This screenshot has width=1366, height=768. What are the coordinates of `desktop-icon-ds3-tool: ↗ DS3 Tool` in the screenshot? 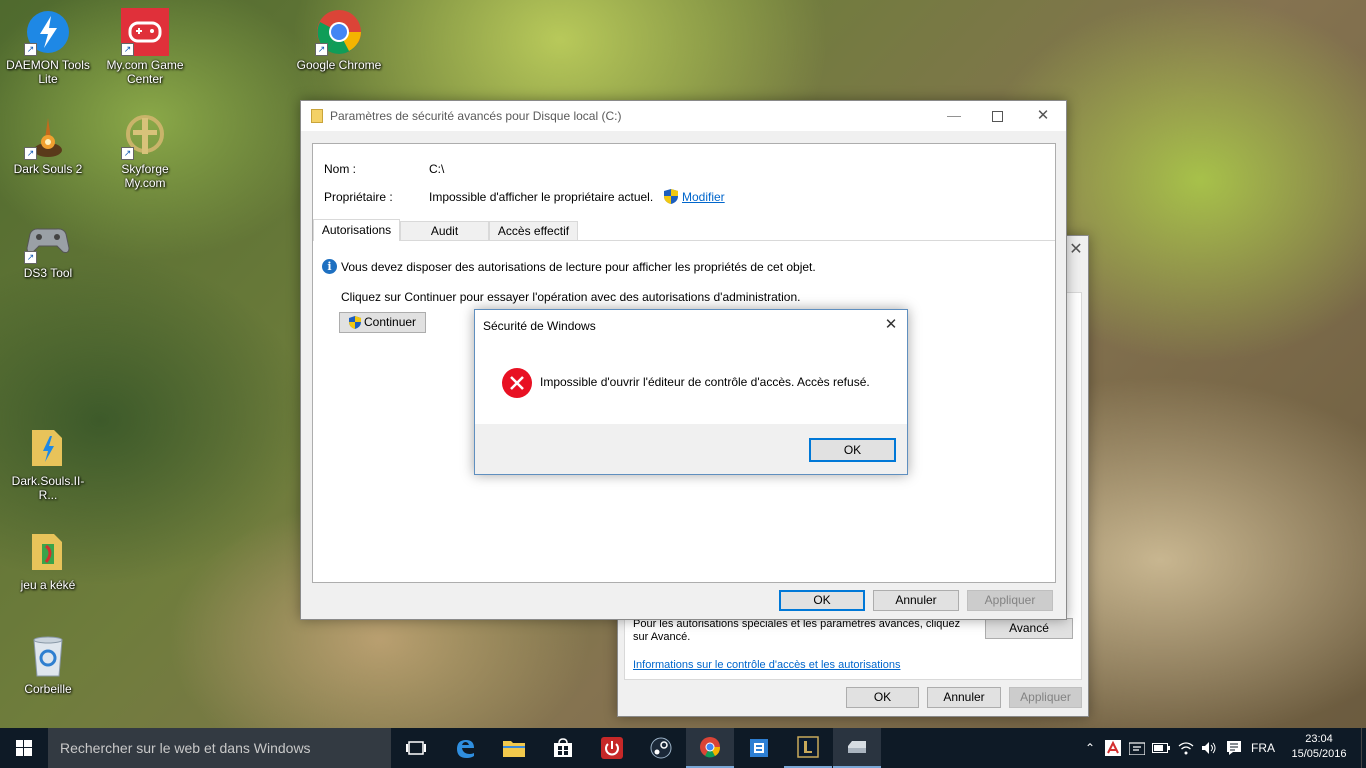 It's located at (48, 248).